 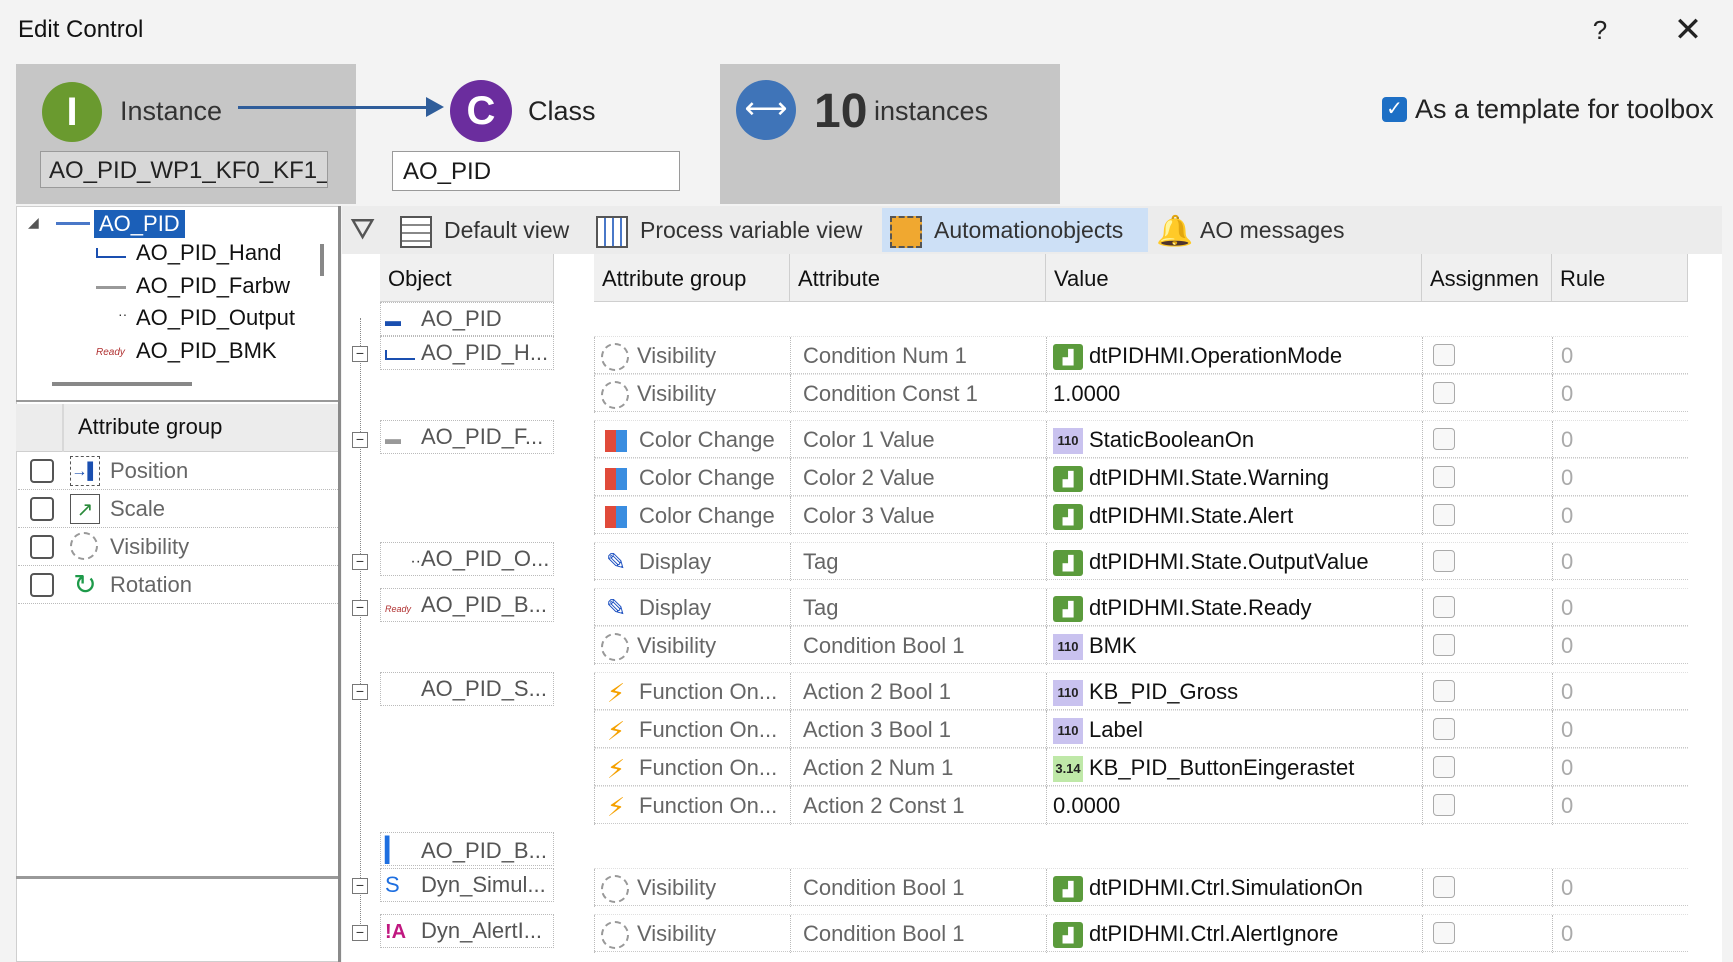 I want to click on output-object-icon: ··, so click(x=415, y=561).